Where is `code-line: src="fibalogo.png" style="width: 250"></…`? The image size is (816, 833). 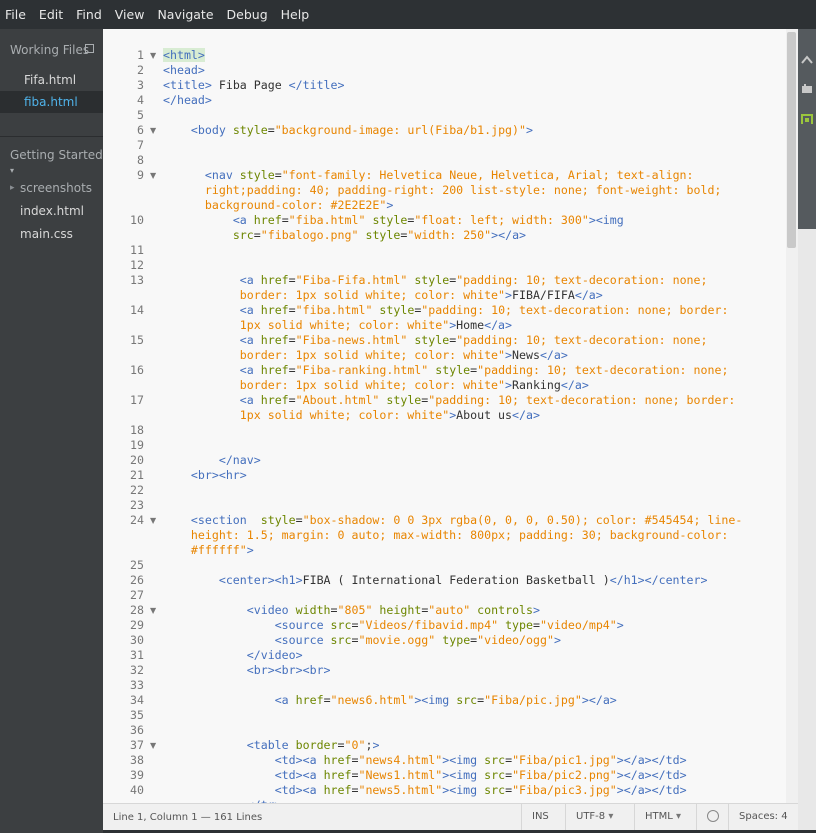
code-line: src="fibalogo.png" style="width: 250"></… is located at coordinates (344, 235).